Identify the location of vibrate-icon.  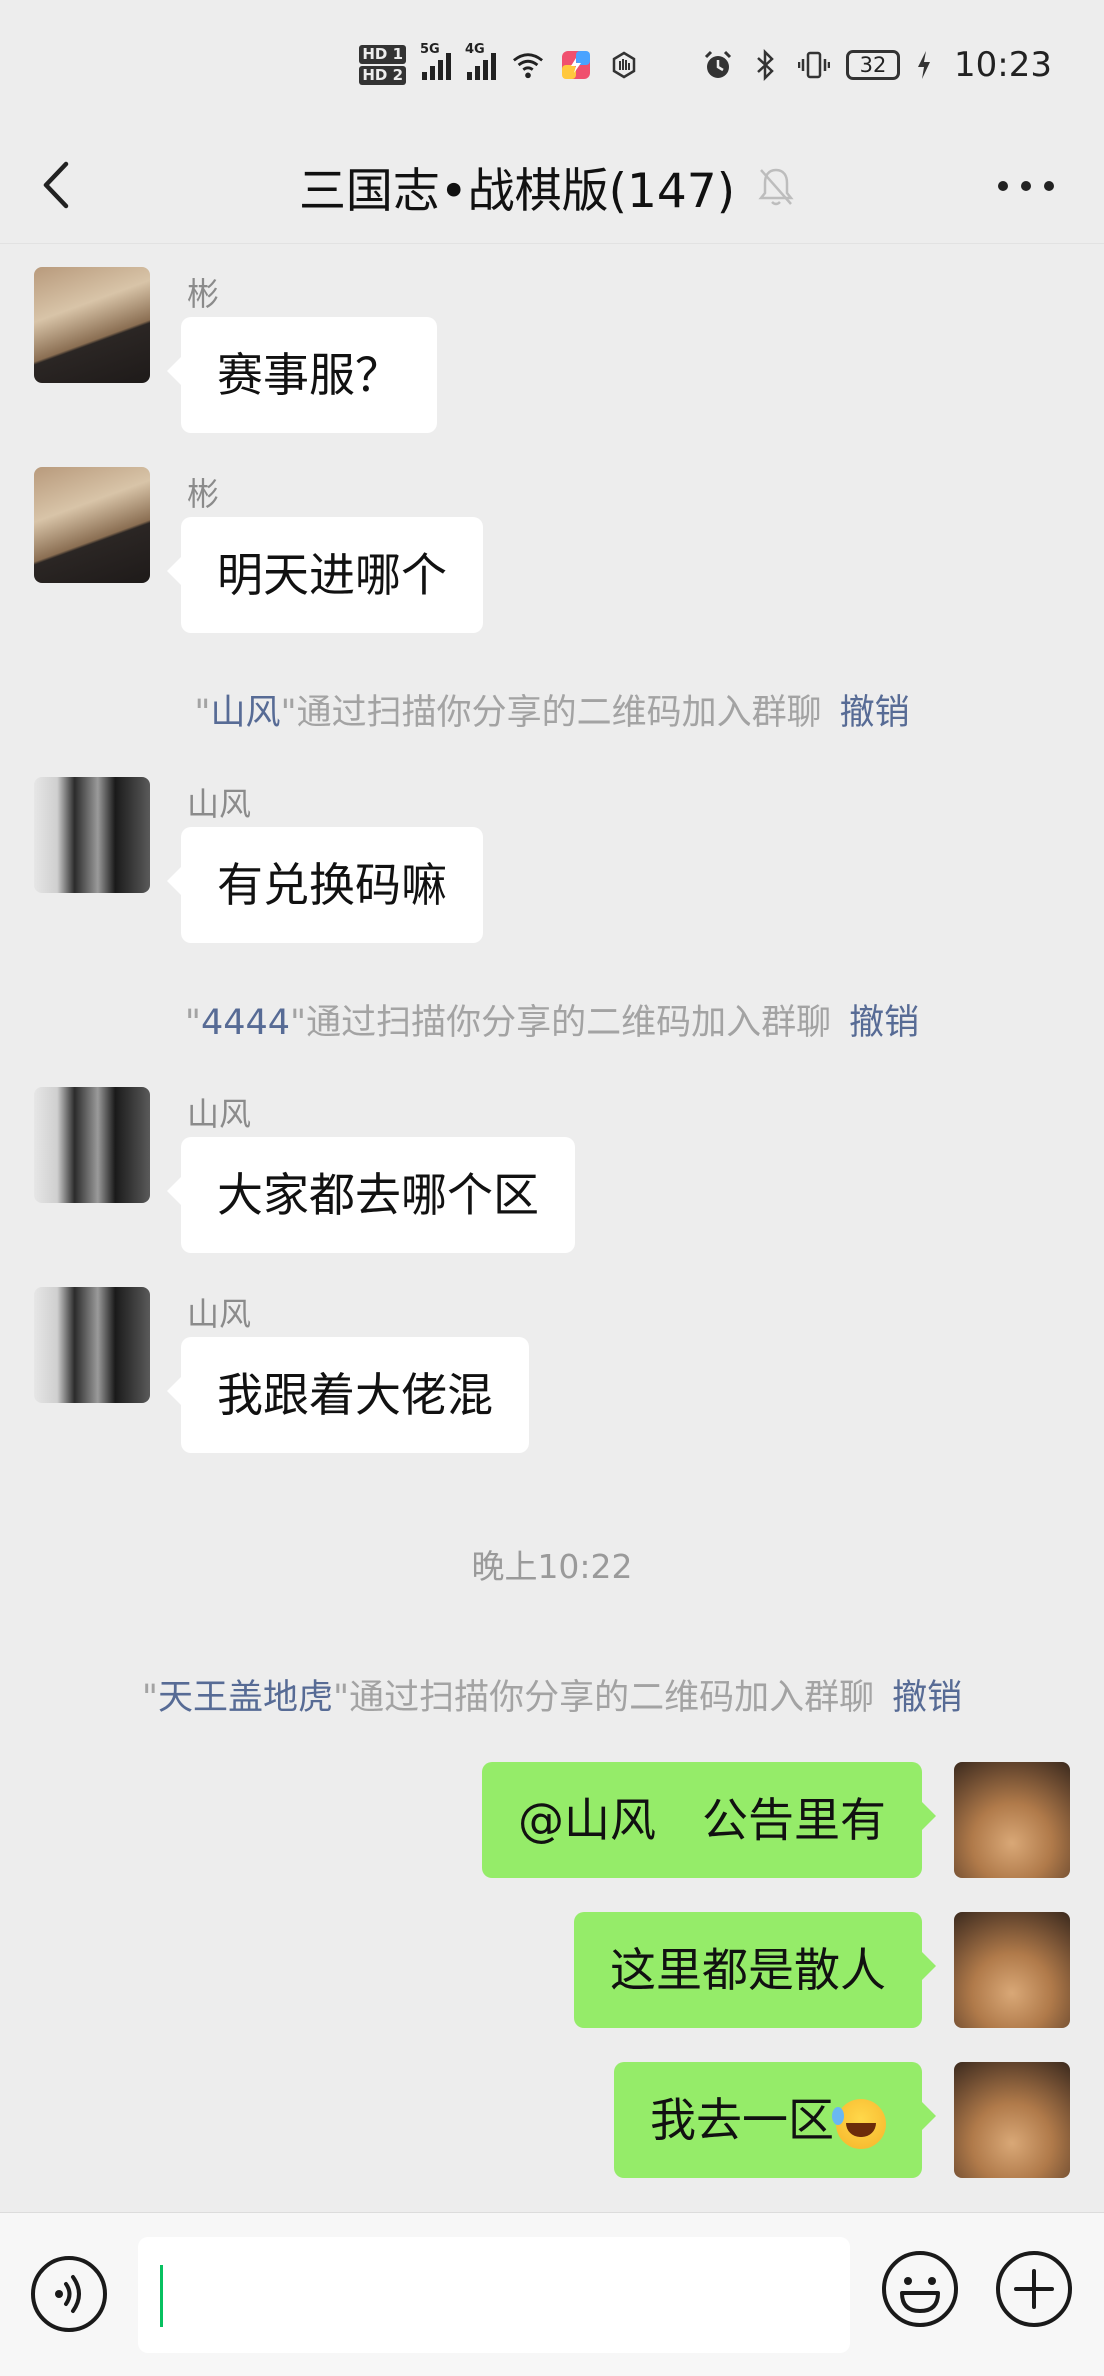
(814, 65).